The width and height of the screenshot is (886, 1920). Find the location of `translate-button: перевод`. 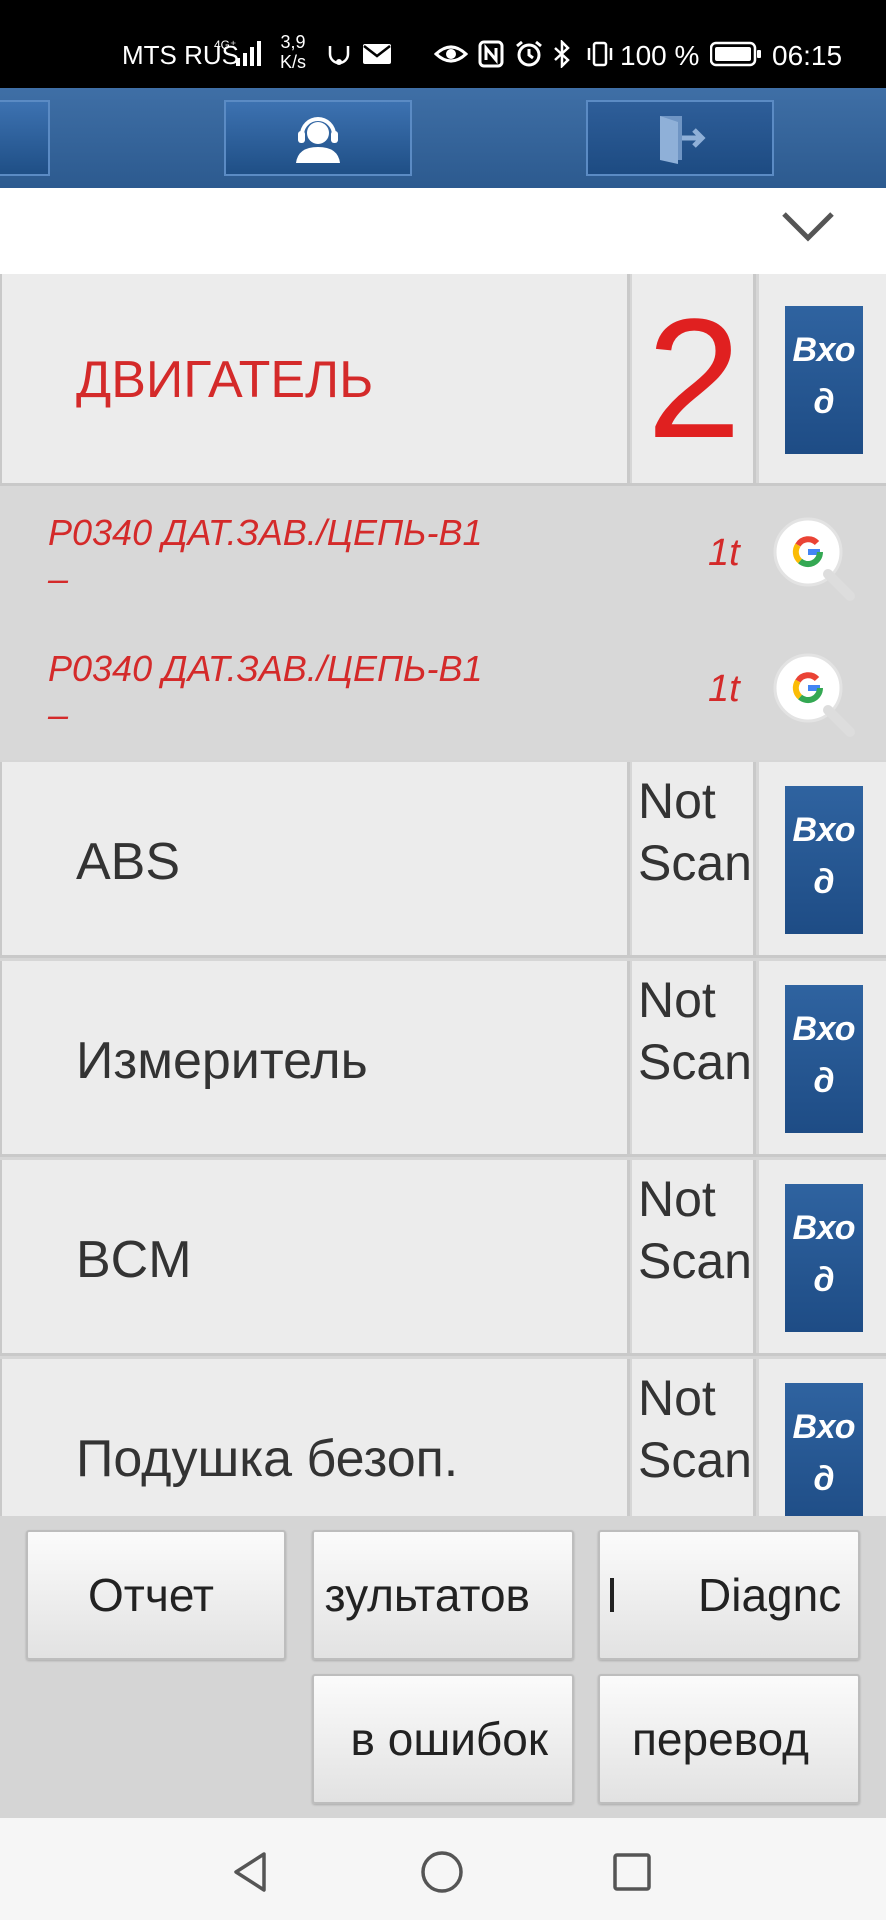

translate-button: перевод is located at coordinates (729, 1739).